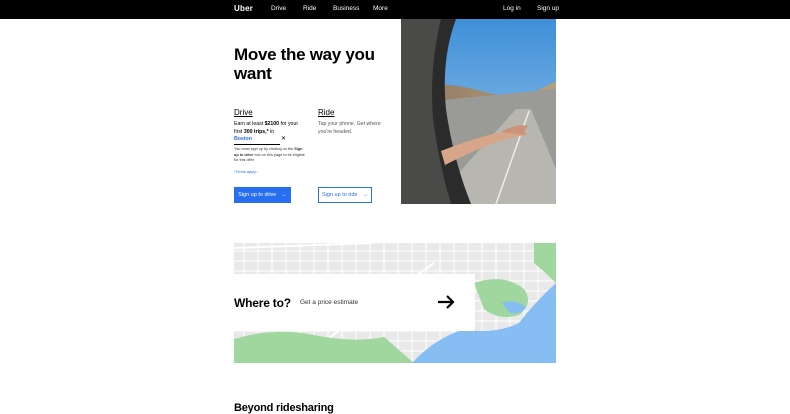  Describe the element at coordinates (272, 131) in the screenshot. I see `earn-in: in` at that location.